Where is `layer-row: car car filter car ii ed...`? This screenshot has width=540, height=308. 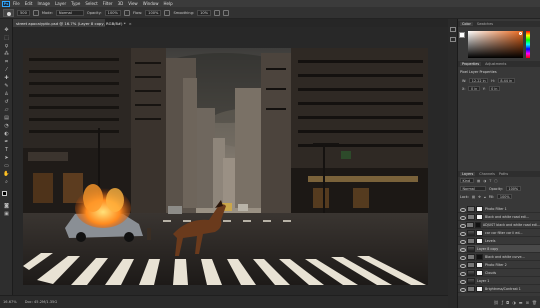 layer-row: car car filter car ii ed... is located at coordinates (499, 233).